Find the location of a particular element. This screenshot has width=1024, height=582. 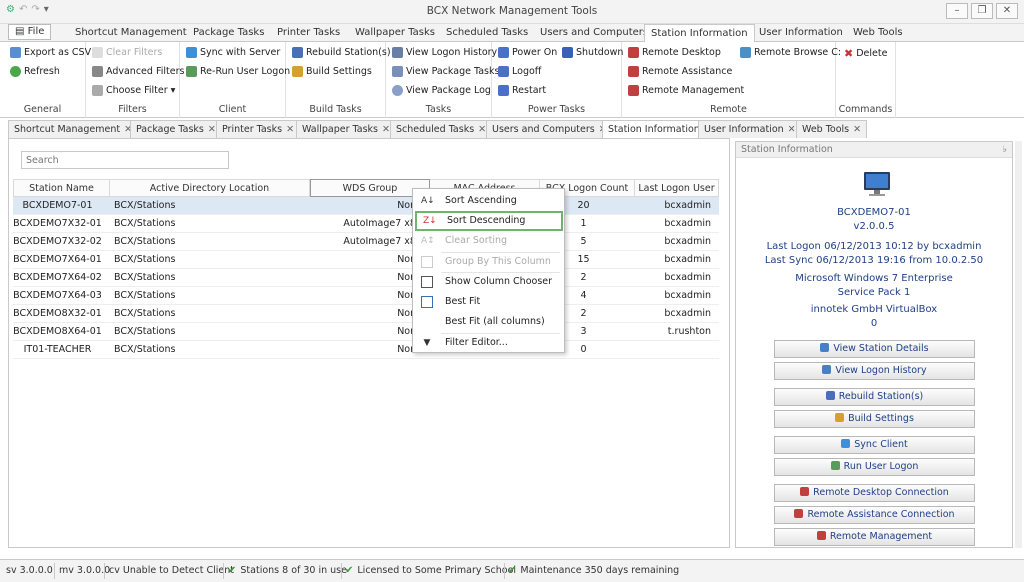

group-label: Power Tasks is located at coordinates (556, 109).